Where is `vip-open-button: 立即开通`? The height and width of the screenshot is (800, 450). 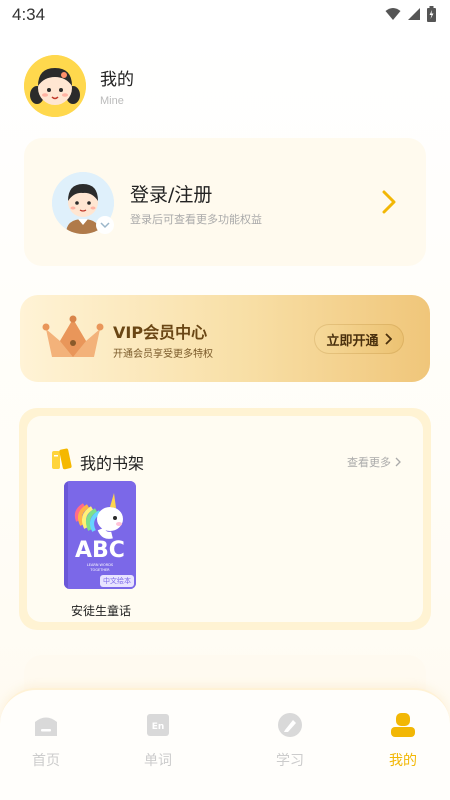
vip-open-button: 立即开通 is located at coordinates (359, 339).